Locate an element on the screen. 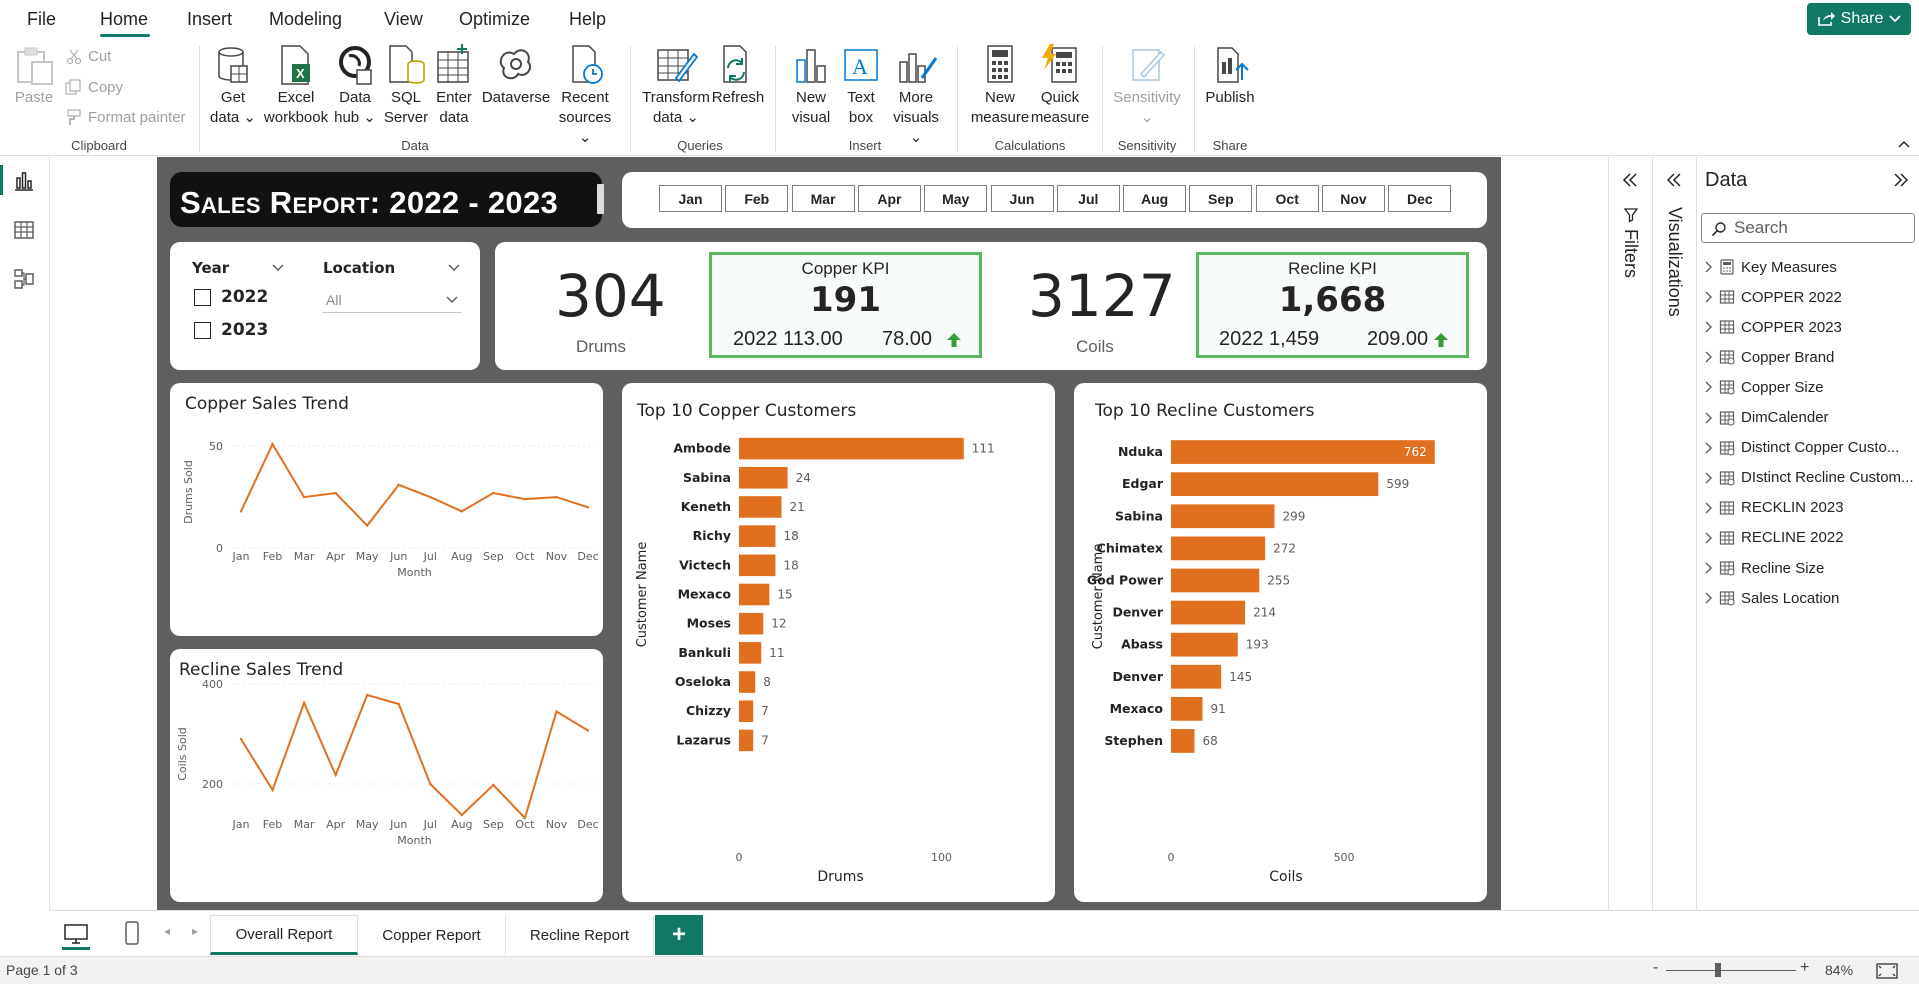 This screenshot has height=984, width=1919. month-button-dec: Dec is located at coordinates (1420, 198).